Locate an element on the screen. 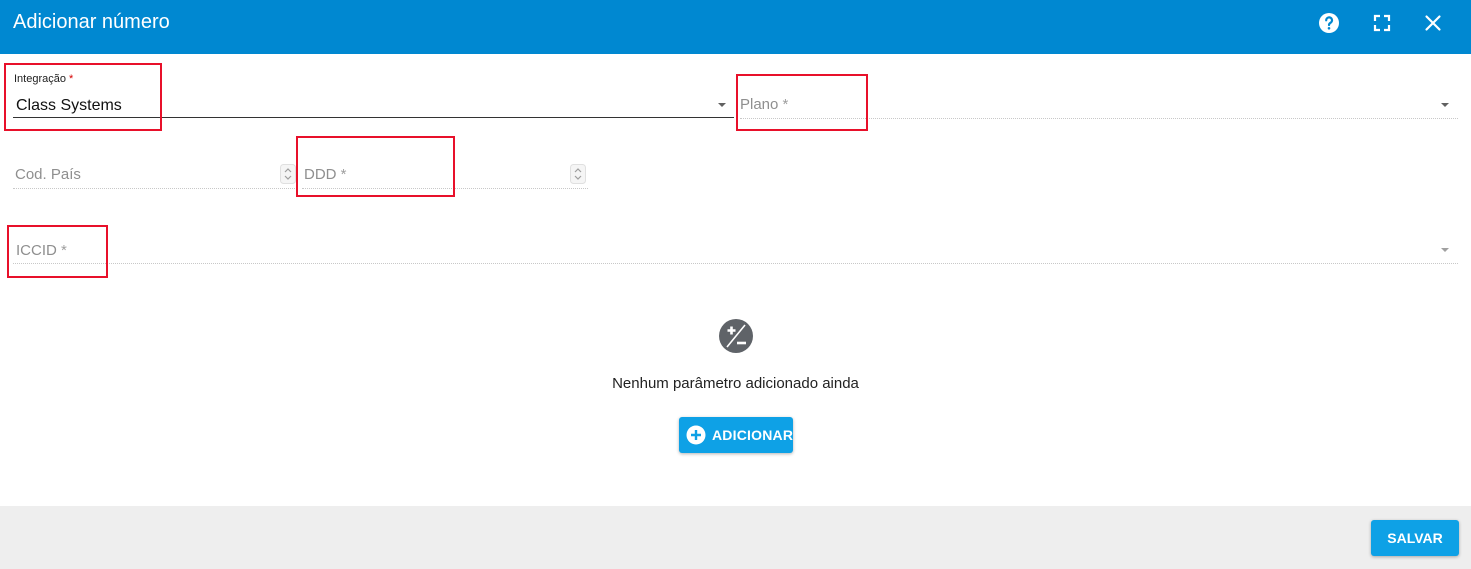  fullscreen-button is located at coordinates (1382, 23).